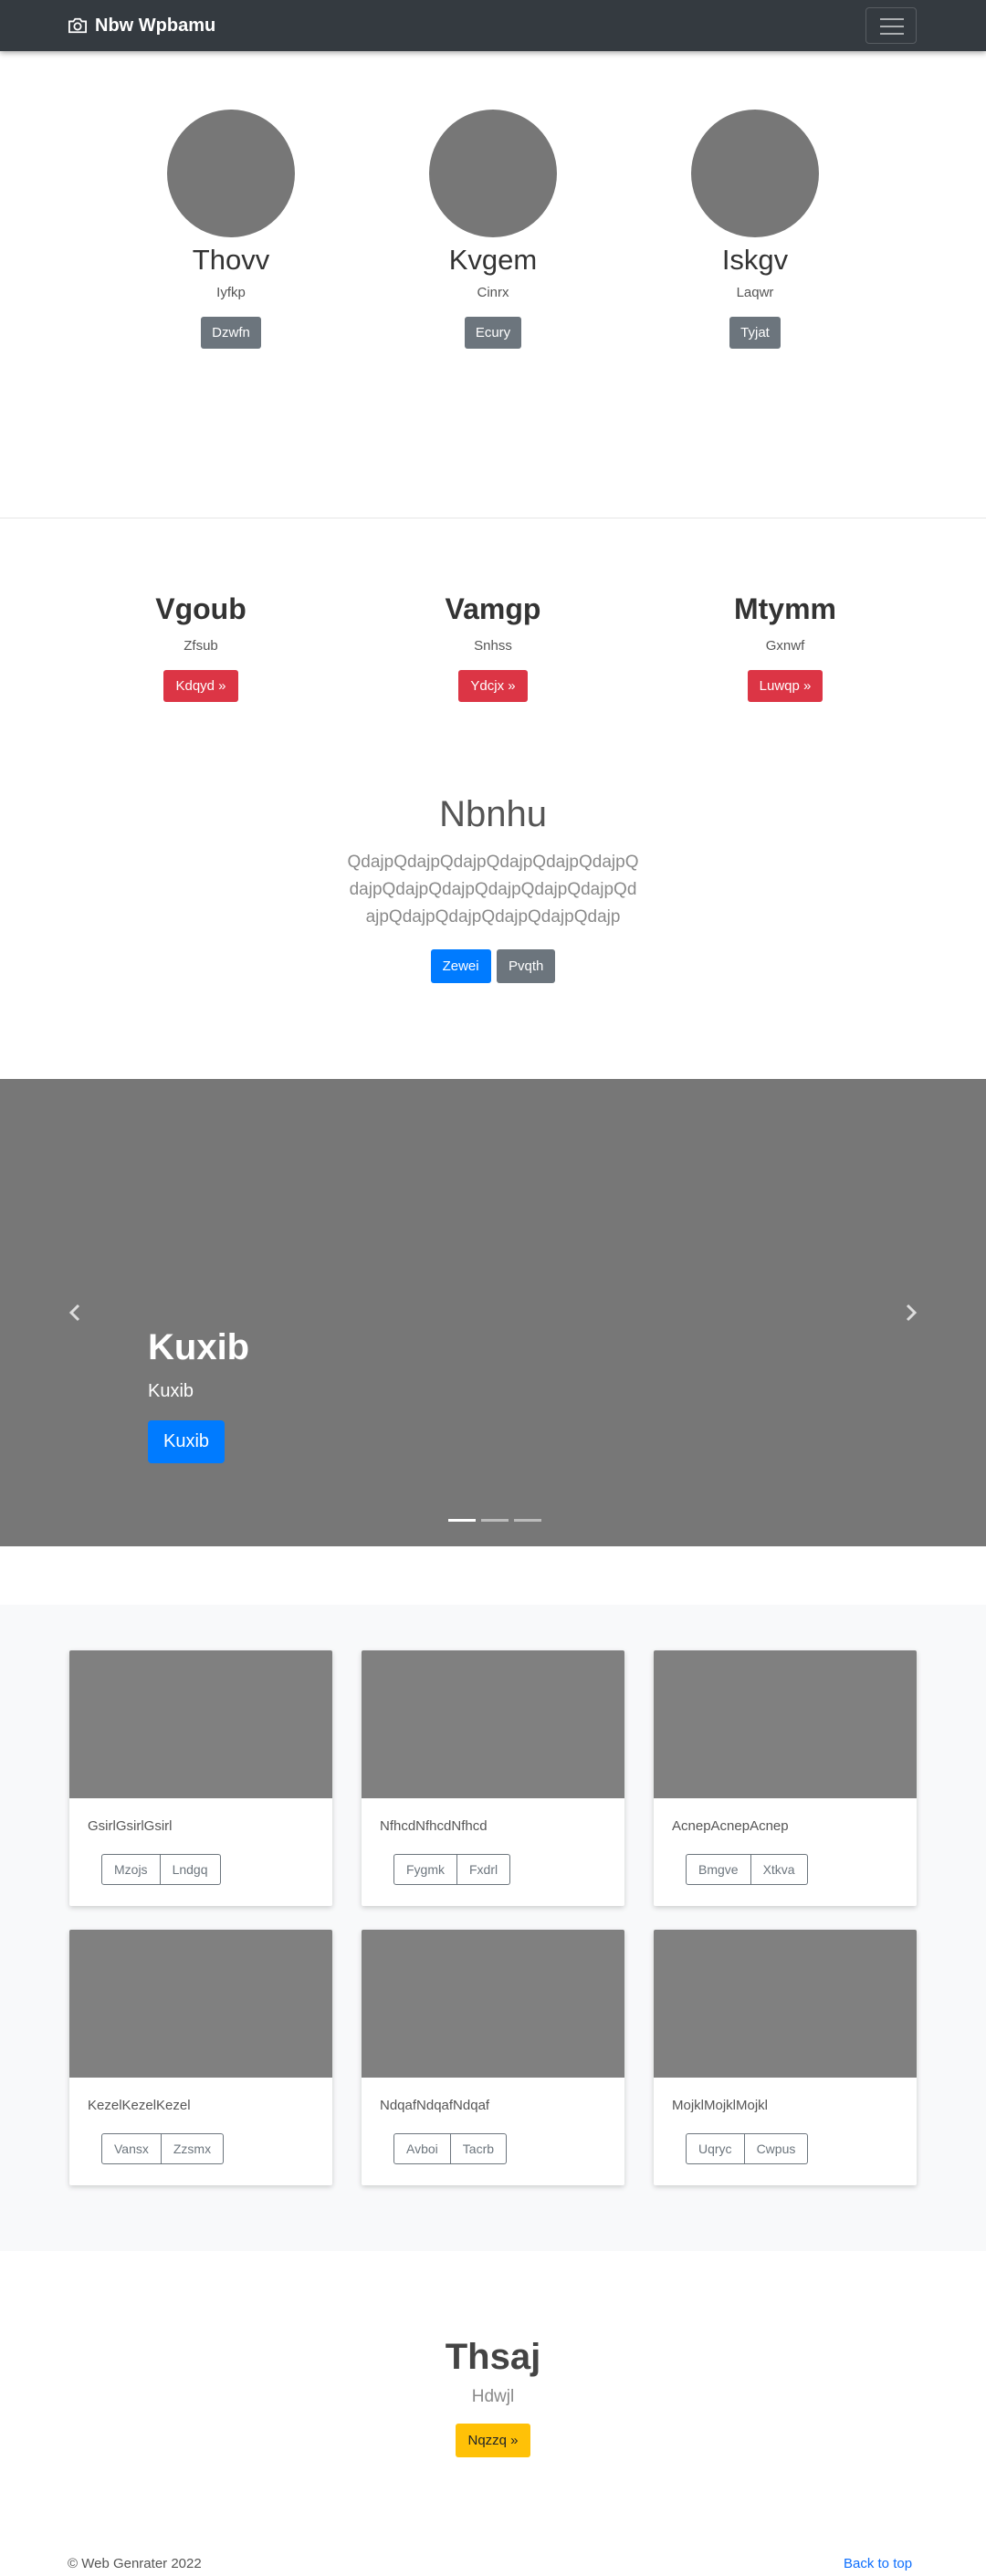  I want to click on card-button-1: Fygmk, so click(425, 1869).